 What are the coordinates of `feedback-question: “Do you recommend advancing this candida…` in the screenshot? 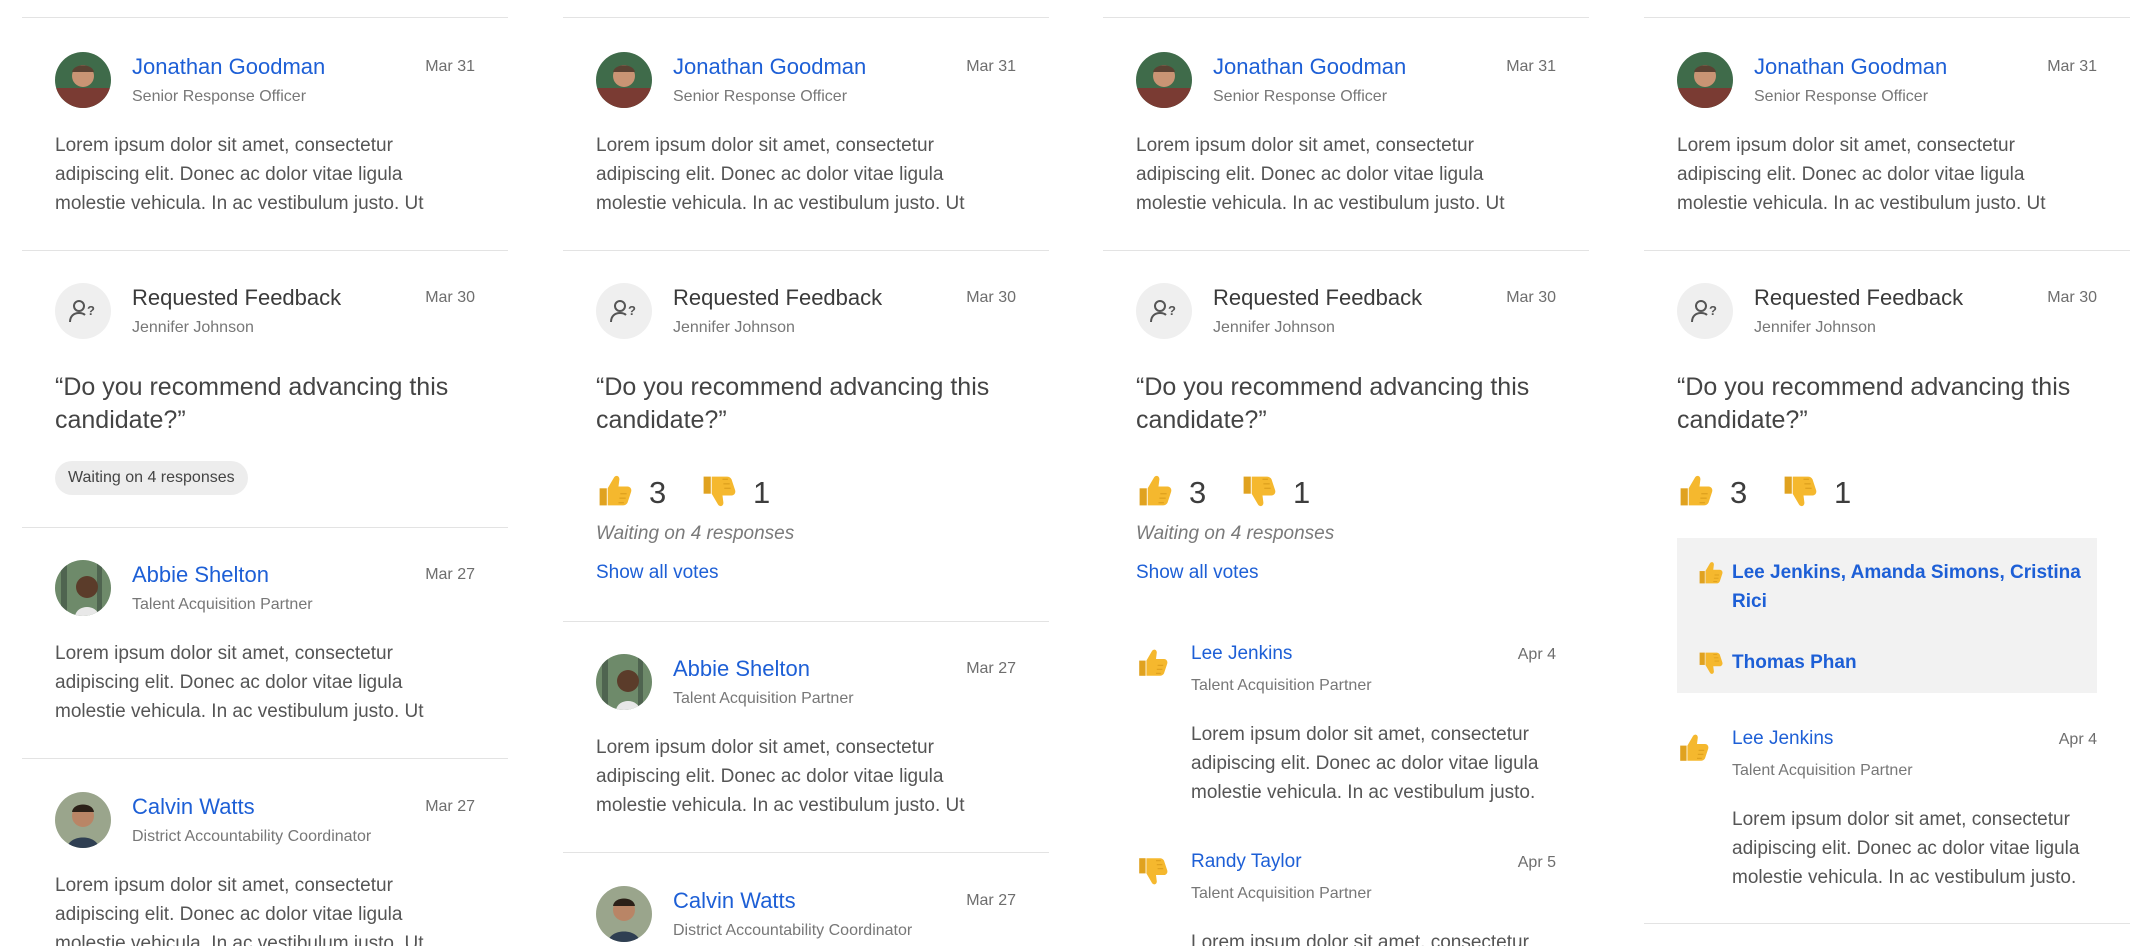 It's located at (1333, 403).